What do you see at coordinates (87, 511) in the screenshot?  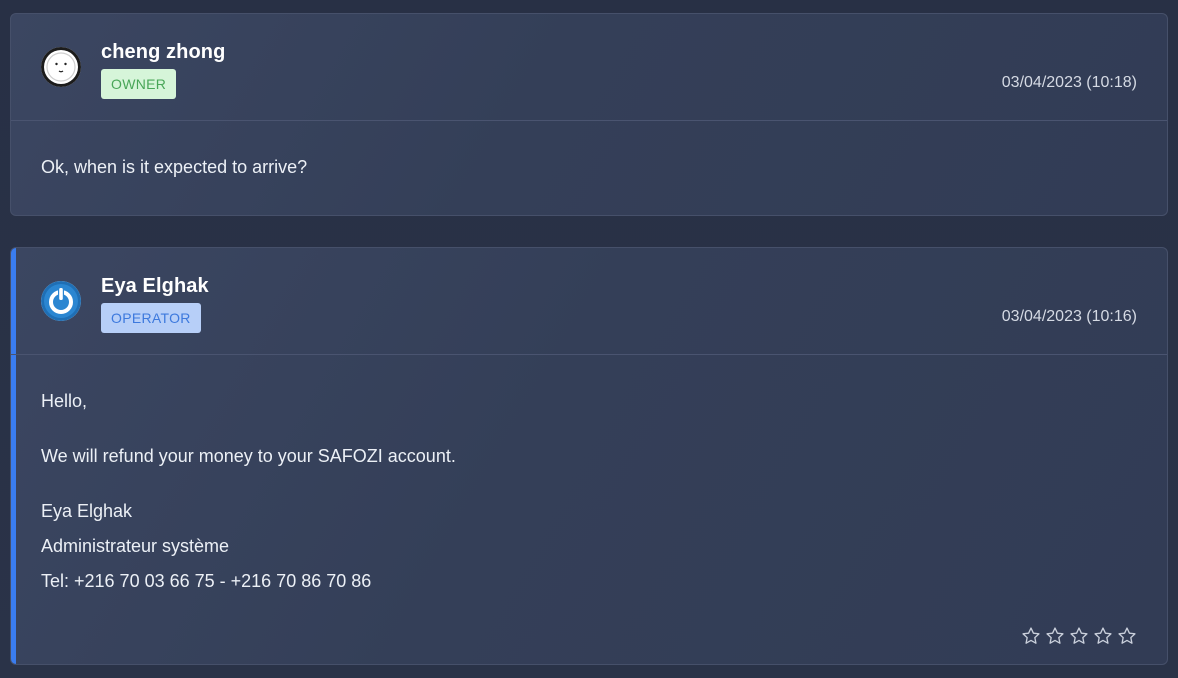 I see `signature-name: Eya Elghak` at bounding box center [87, 511].